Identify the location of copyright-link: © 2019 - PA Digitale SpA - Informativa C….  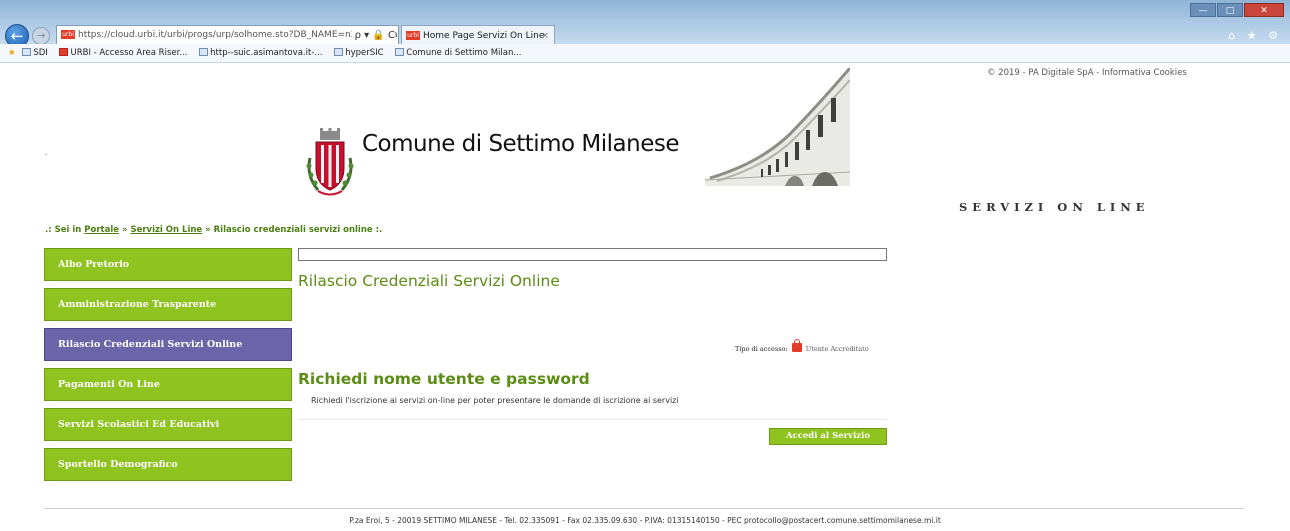
(1087, 73).